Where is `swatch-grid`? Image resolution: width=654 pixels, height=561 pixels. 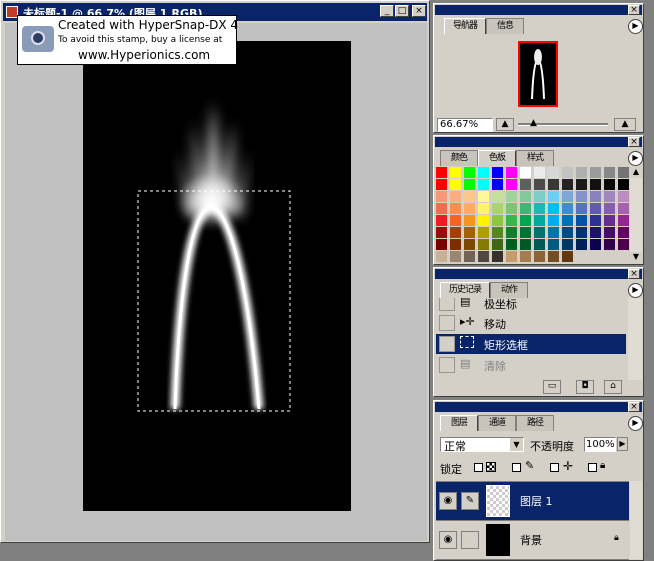
swatch-grid is located at coordinates (533, 215).